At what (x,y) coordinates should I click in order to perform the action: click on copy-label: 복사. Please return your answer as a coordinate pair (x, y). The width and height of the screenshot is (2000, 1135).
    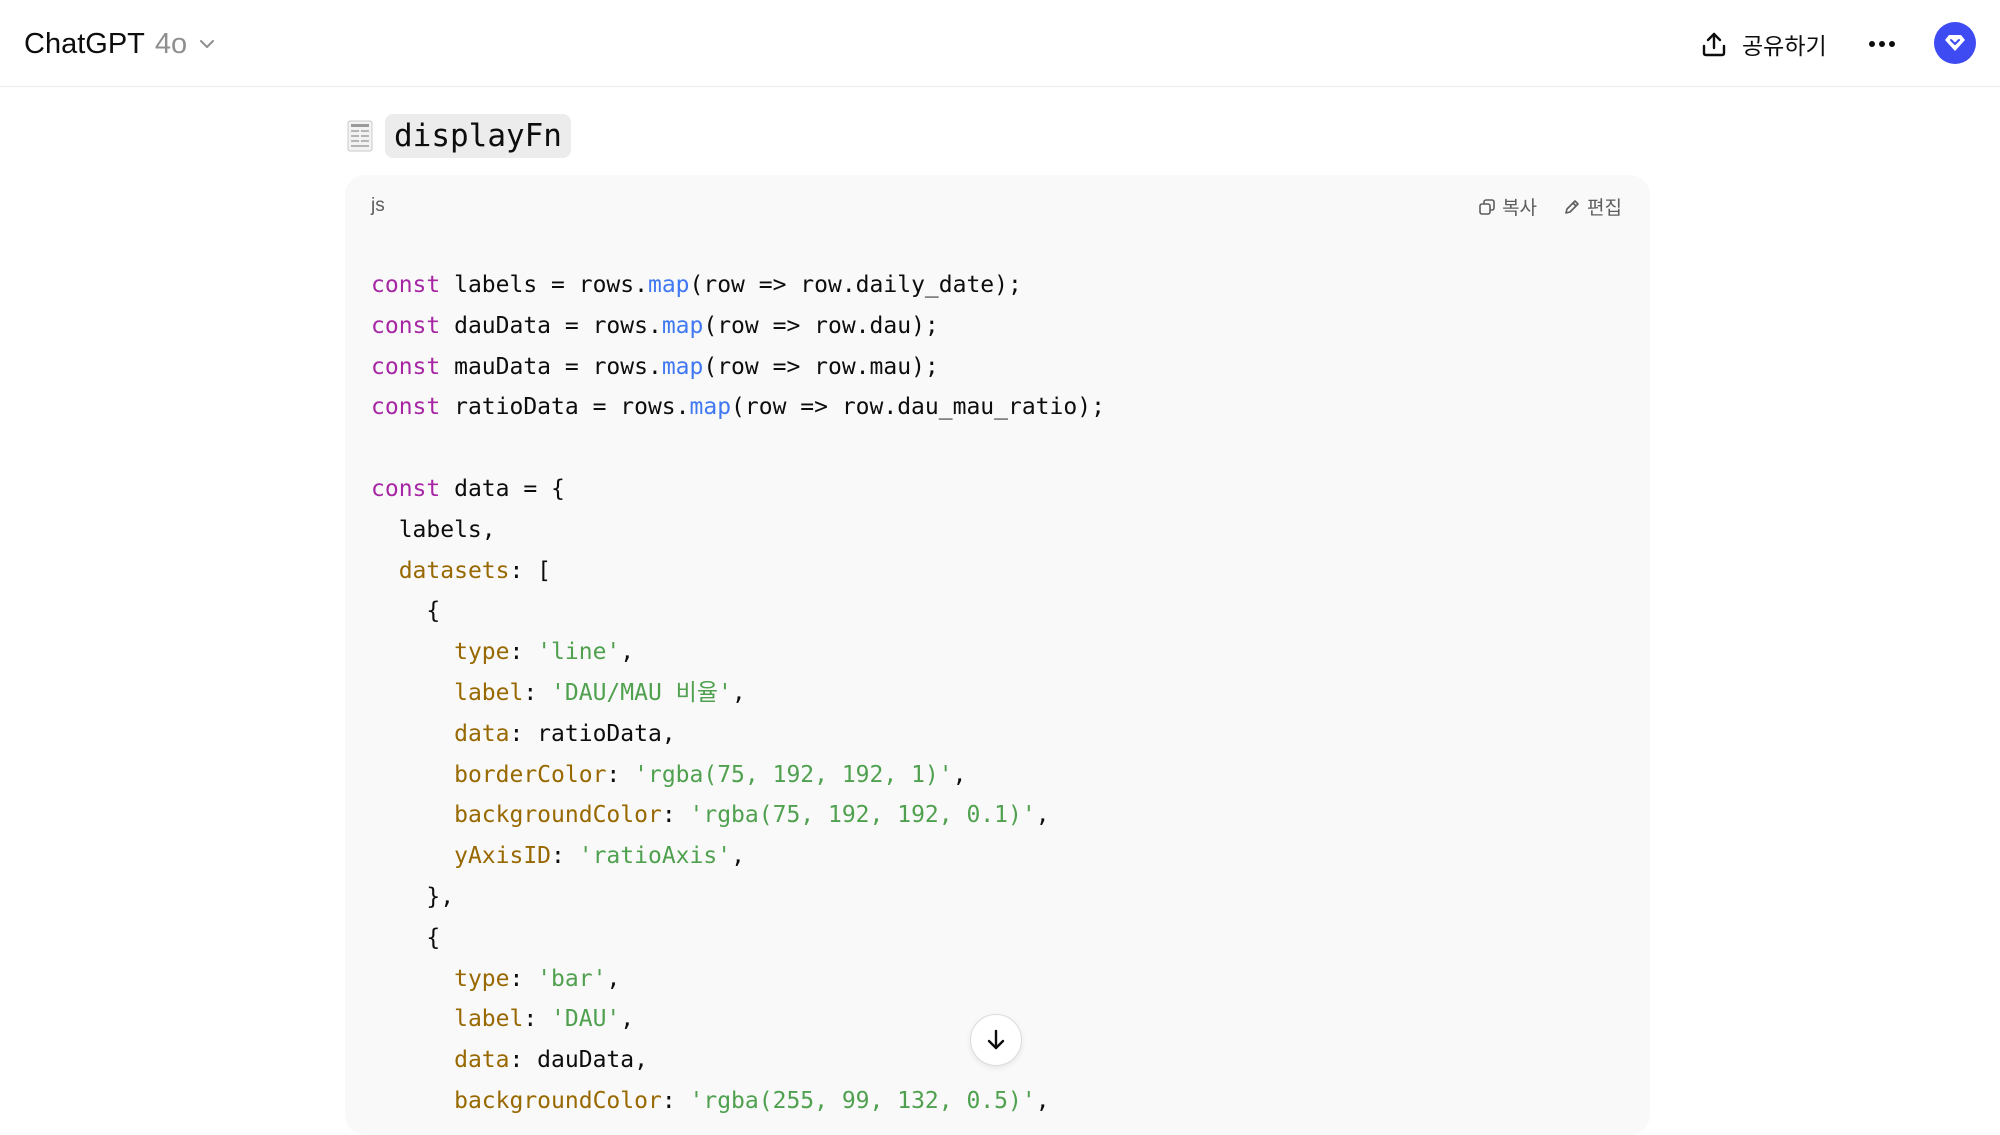
    Looking at the image, I should click on (1520, 208).